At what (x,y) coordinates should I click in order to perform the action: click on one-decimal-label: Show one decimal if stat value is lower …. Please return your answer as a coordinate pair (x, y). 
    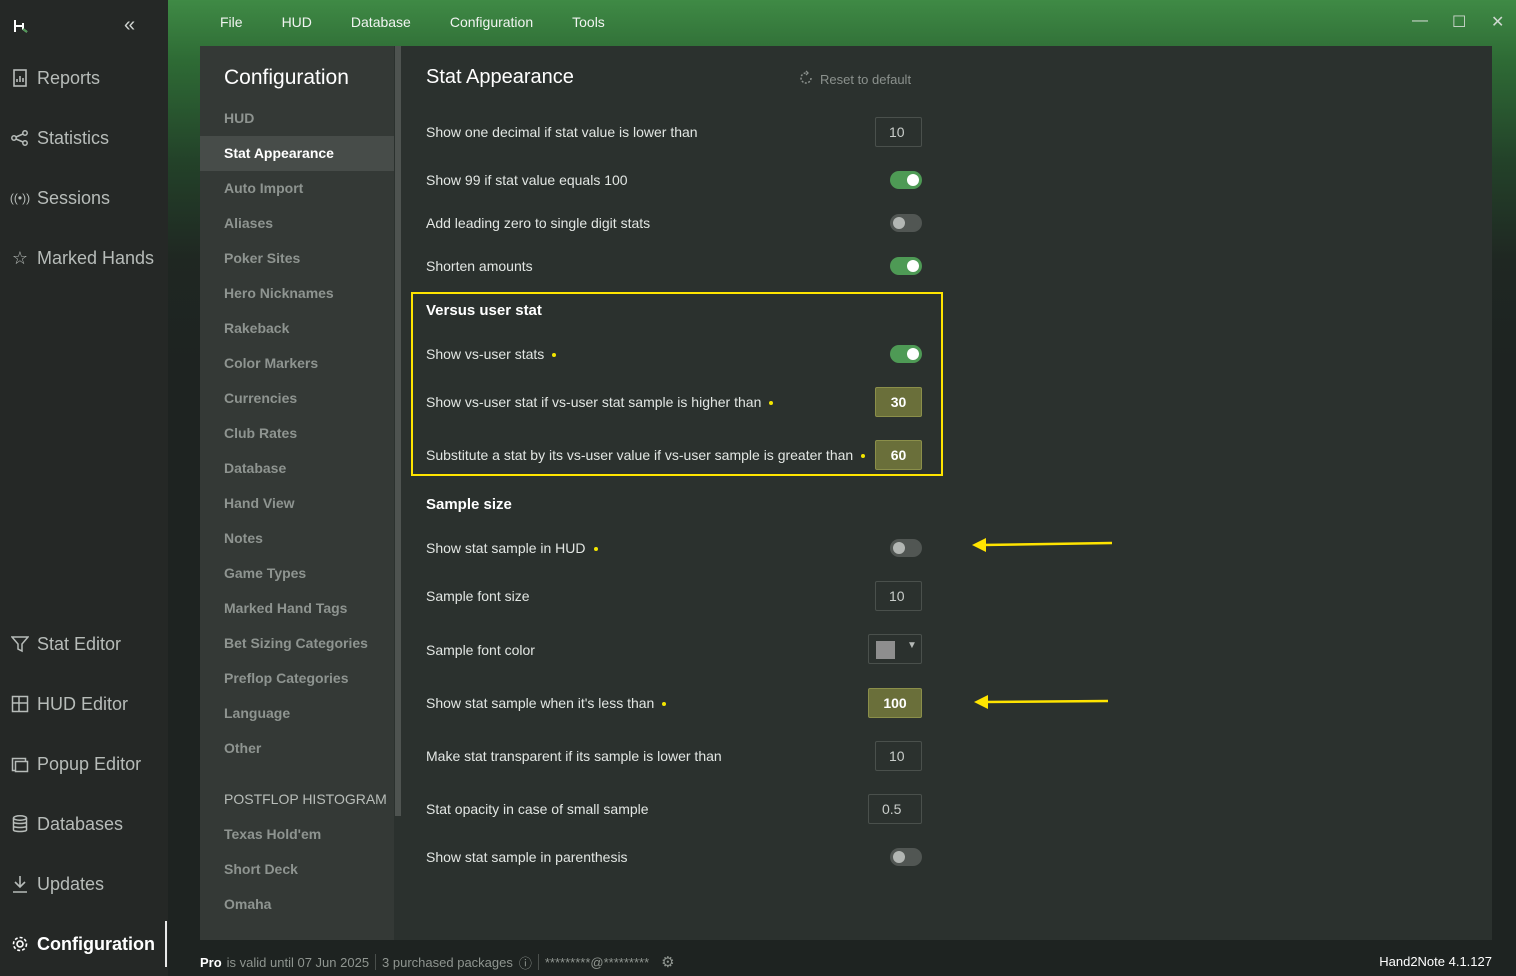
    Looking at the image, I should click on (562, 132).